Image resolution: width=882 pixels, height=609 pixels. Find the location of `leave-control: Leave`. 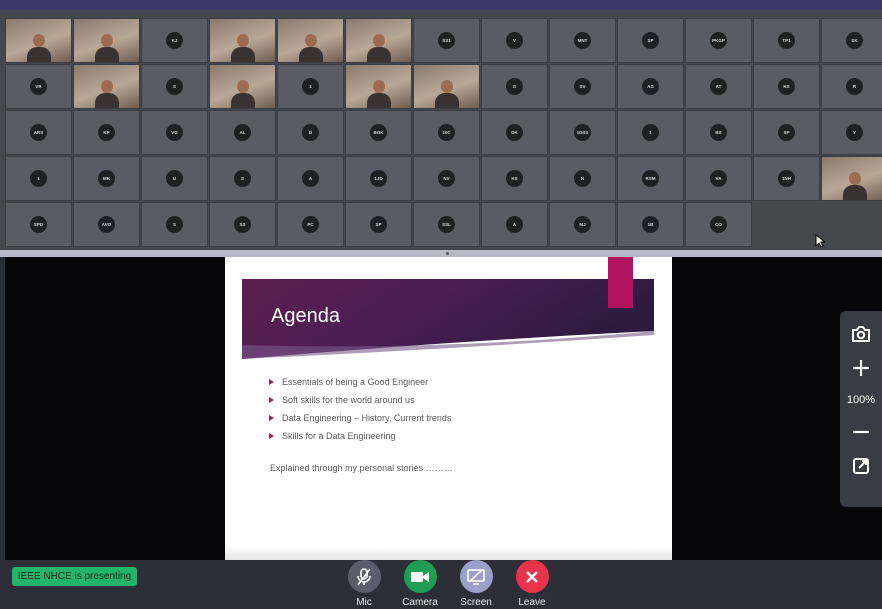

leave-control: Leave is located at coordinates (532, 584).